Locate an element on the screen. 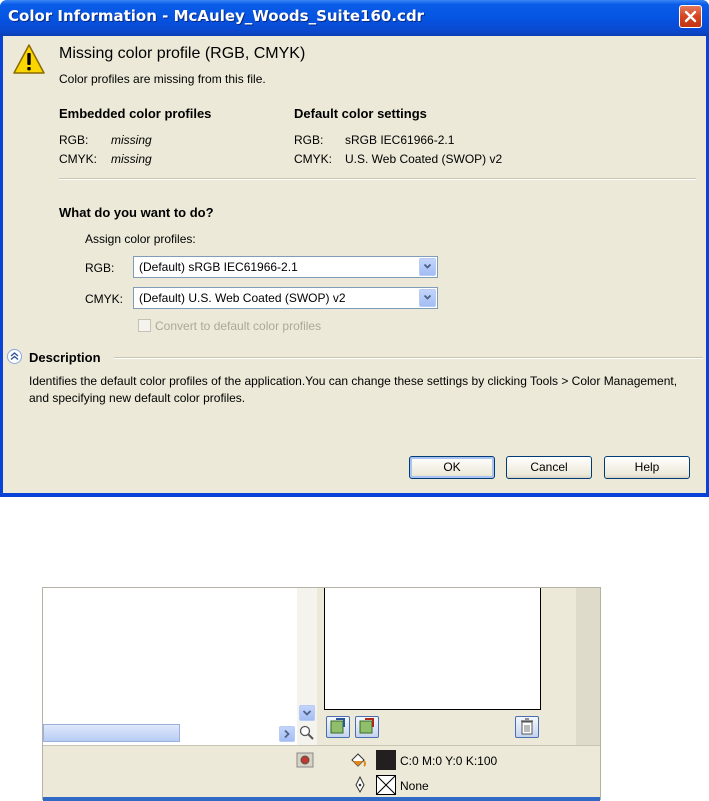 This screenshot has width=709, height=801. heading: Missing color profile (RGB, CMYK) is located at coordinates (182, 53).